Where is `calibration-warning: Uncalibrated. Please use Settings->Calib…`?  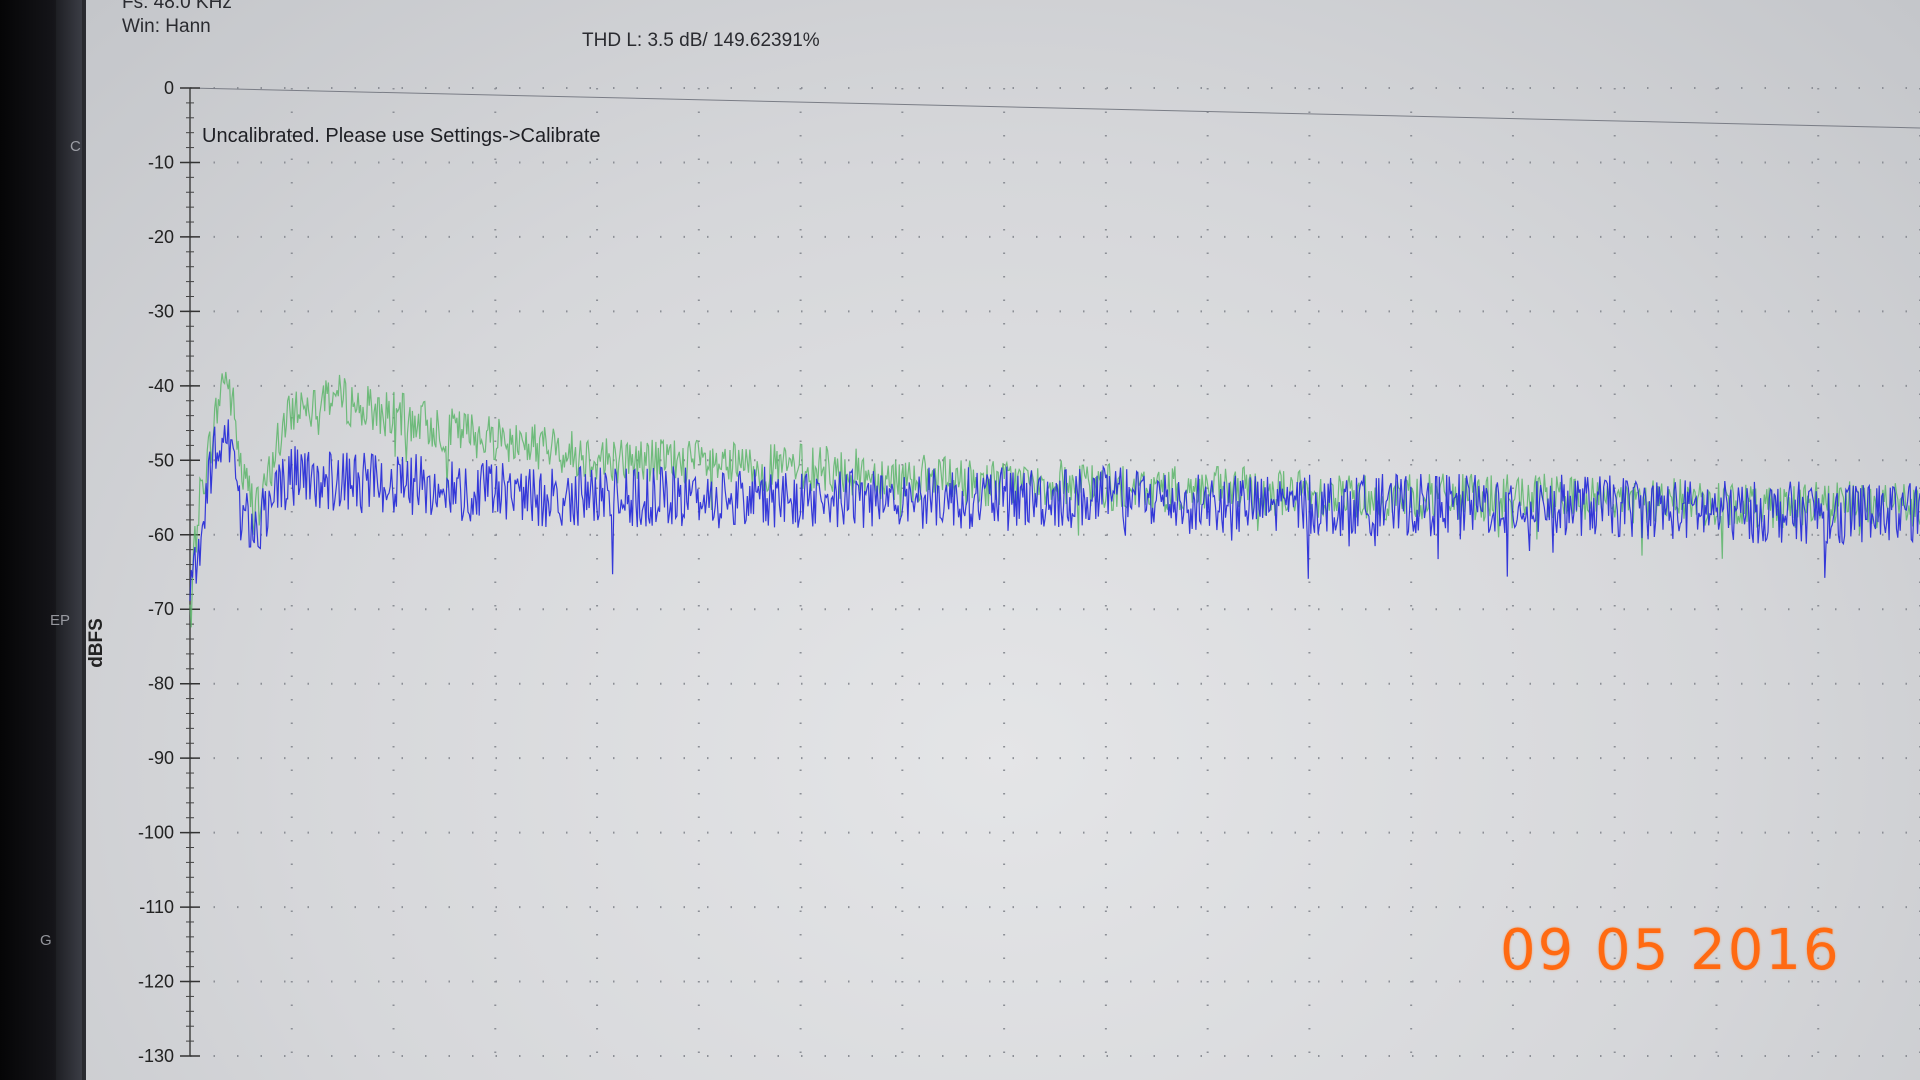 calibration-warning: Uncalibrated. Please use Settings->Calib… is located at coordinates (401, 136).